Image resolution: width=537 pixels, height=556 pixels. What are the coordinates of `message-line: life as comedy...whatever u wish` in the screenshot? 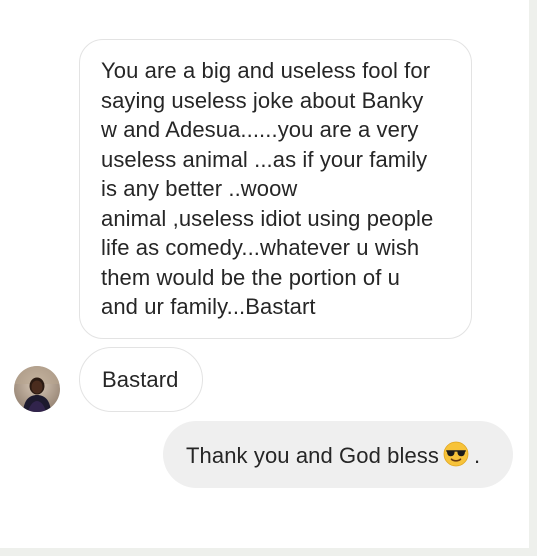 It's located at (276, 248).